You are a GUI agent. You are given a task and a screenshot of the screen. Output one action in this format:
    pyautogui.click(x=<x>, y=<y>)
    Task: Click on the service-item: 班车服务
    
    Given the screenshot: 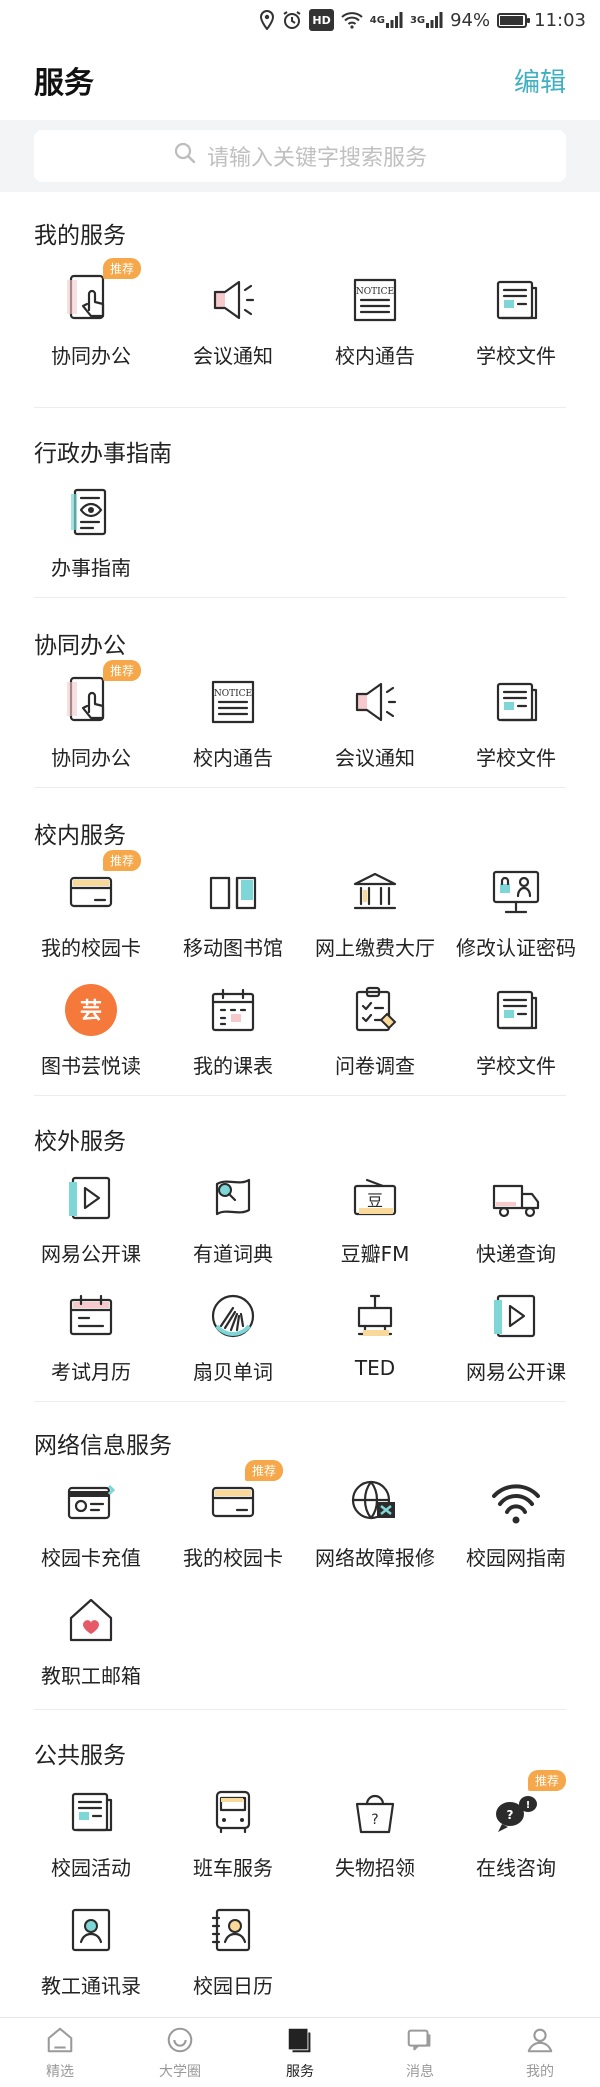 What is the action you would take?
    pyautogui.click(x=233, y=1837)
    